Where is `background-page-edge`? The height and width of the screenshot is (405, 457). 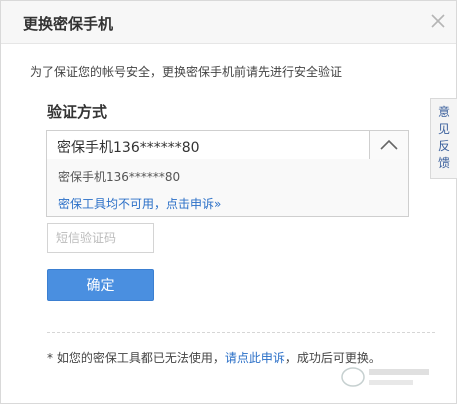
background-page-edge is located at coordinates (61, 402).